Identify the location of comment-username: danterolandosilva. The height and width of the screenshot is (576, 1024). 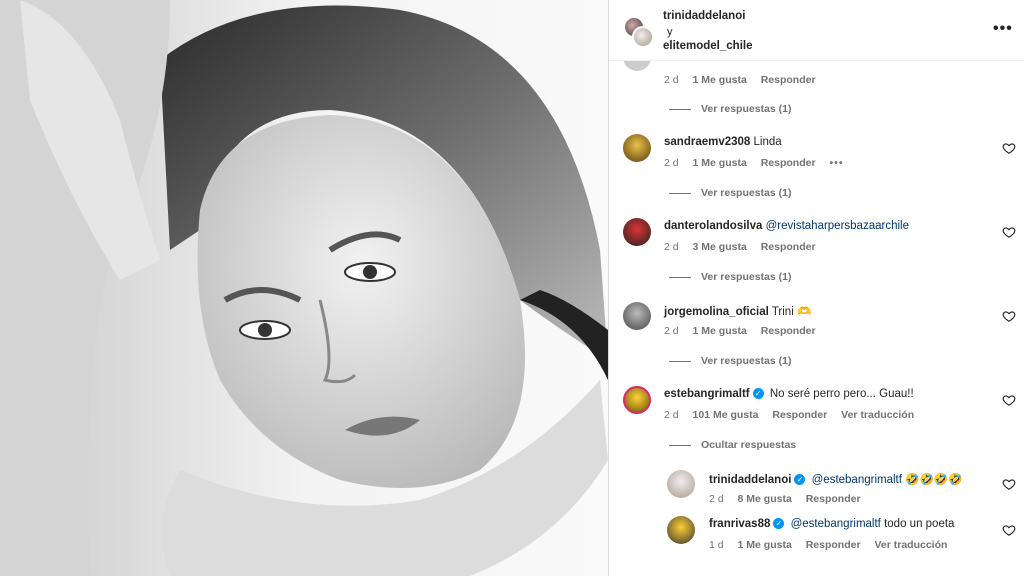
(713, 226).